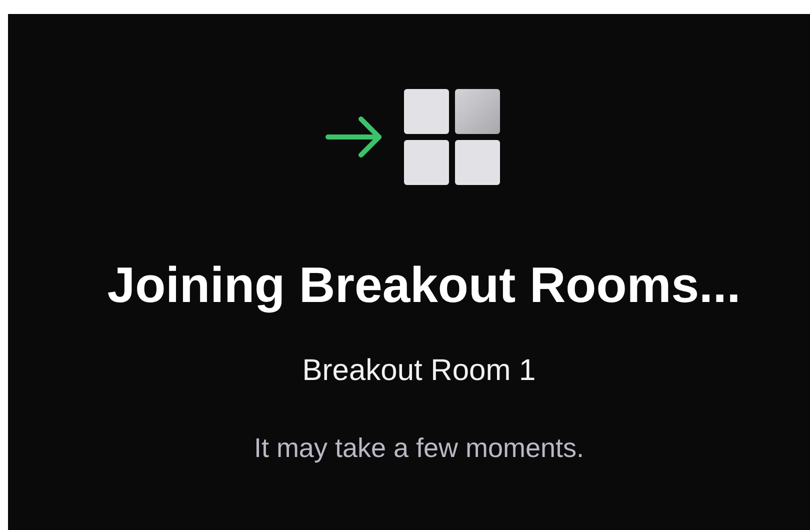 Image resolution: width=810 pixels, height=530 pixels. Describe the element at coordinates (418, 371) in the screenshot. I see `room-name: Breakout Room 1` at that location.